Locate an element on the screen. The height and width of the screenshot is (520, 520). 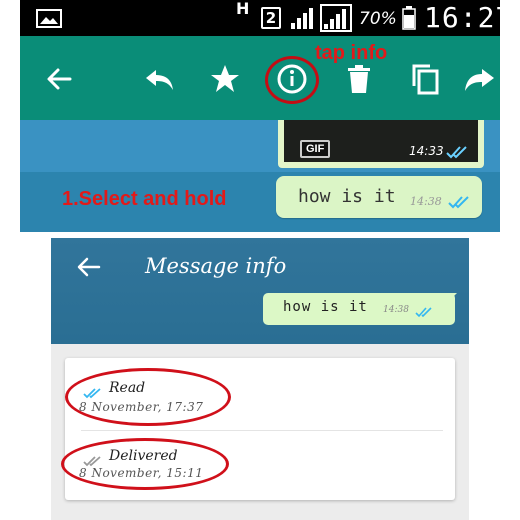
divider is located at coordinates (262, 430).